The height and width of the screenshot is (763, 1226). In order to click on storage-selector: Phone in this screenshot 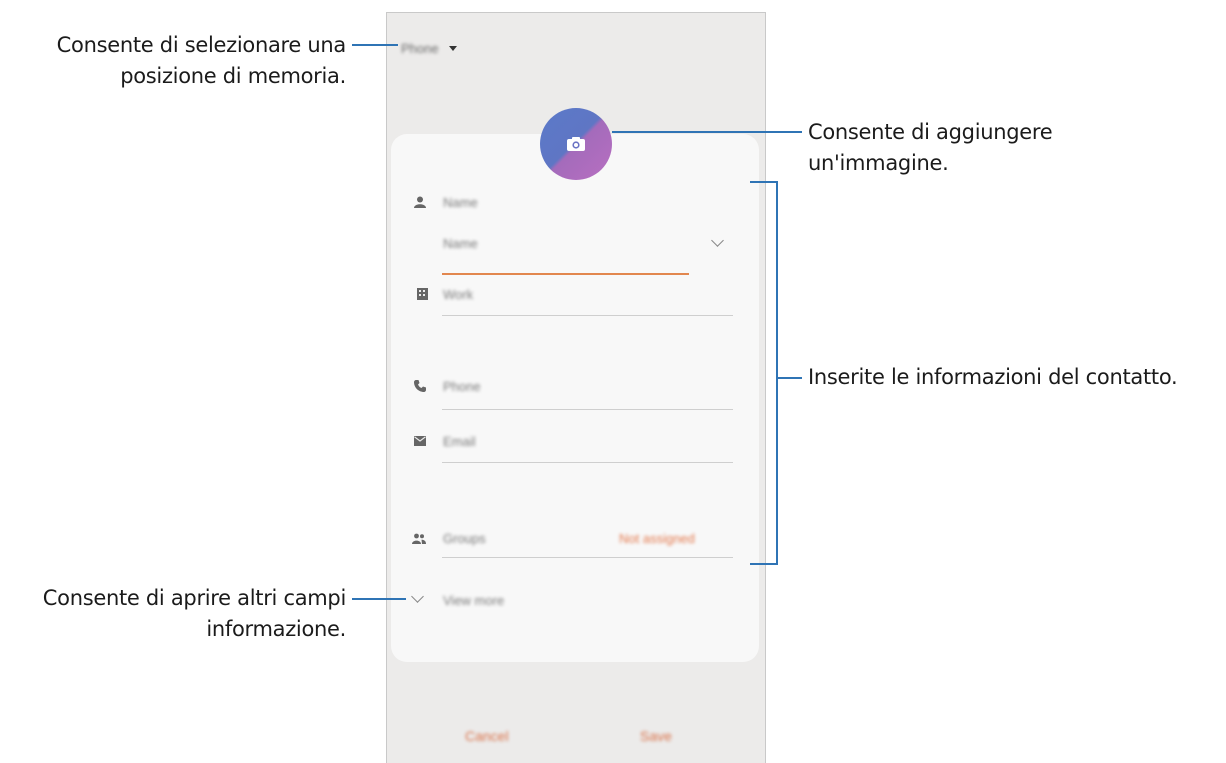, I will do `click(429, 48)`.